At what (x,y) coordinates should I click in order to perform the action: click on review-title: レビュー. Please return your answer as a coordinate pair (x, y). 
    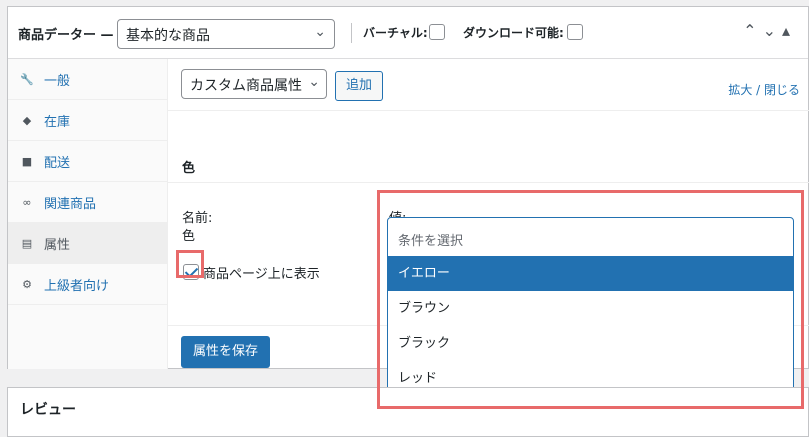
    Looking at the image, I should click on (48, 410).